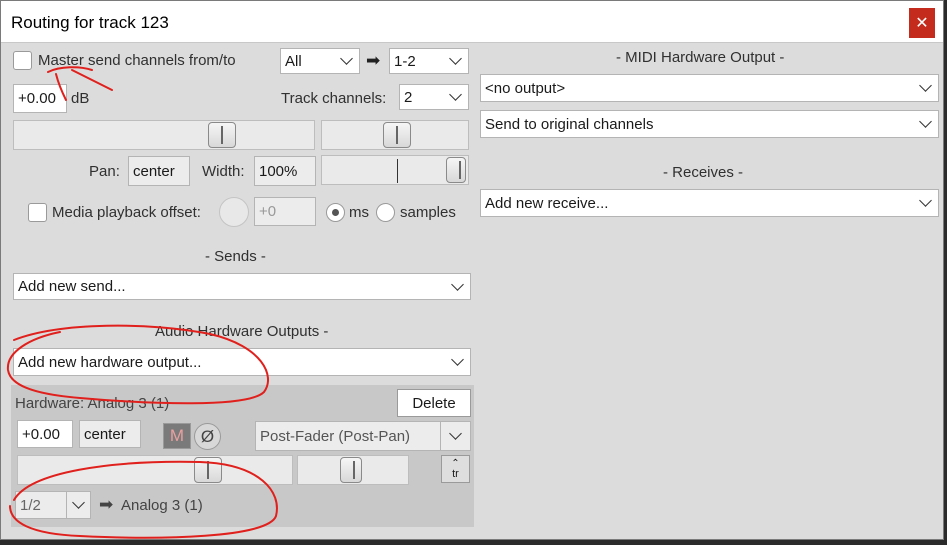 Image resolution: width=947 pixels, height=545 pixels. What do you see at coordinates (235, 256) in the screenshot?
I see `sends-header: - Sends -` at bounding box center [235, 256].